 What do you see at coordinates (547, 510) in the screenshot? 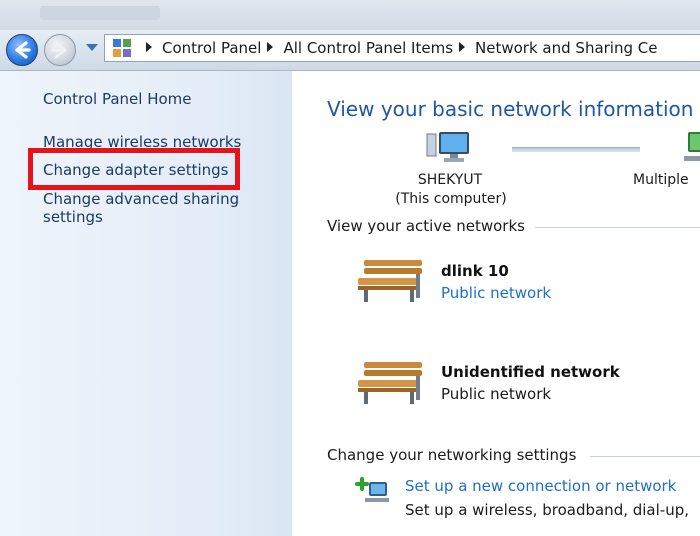
I see `setup-connection-description: Set up a wireless, broadband, dial-up,` at bounding box center [547, 510].